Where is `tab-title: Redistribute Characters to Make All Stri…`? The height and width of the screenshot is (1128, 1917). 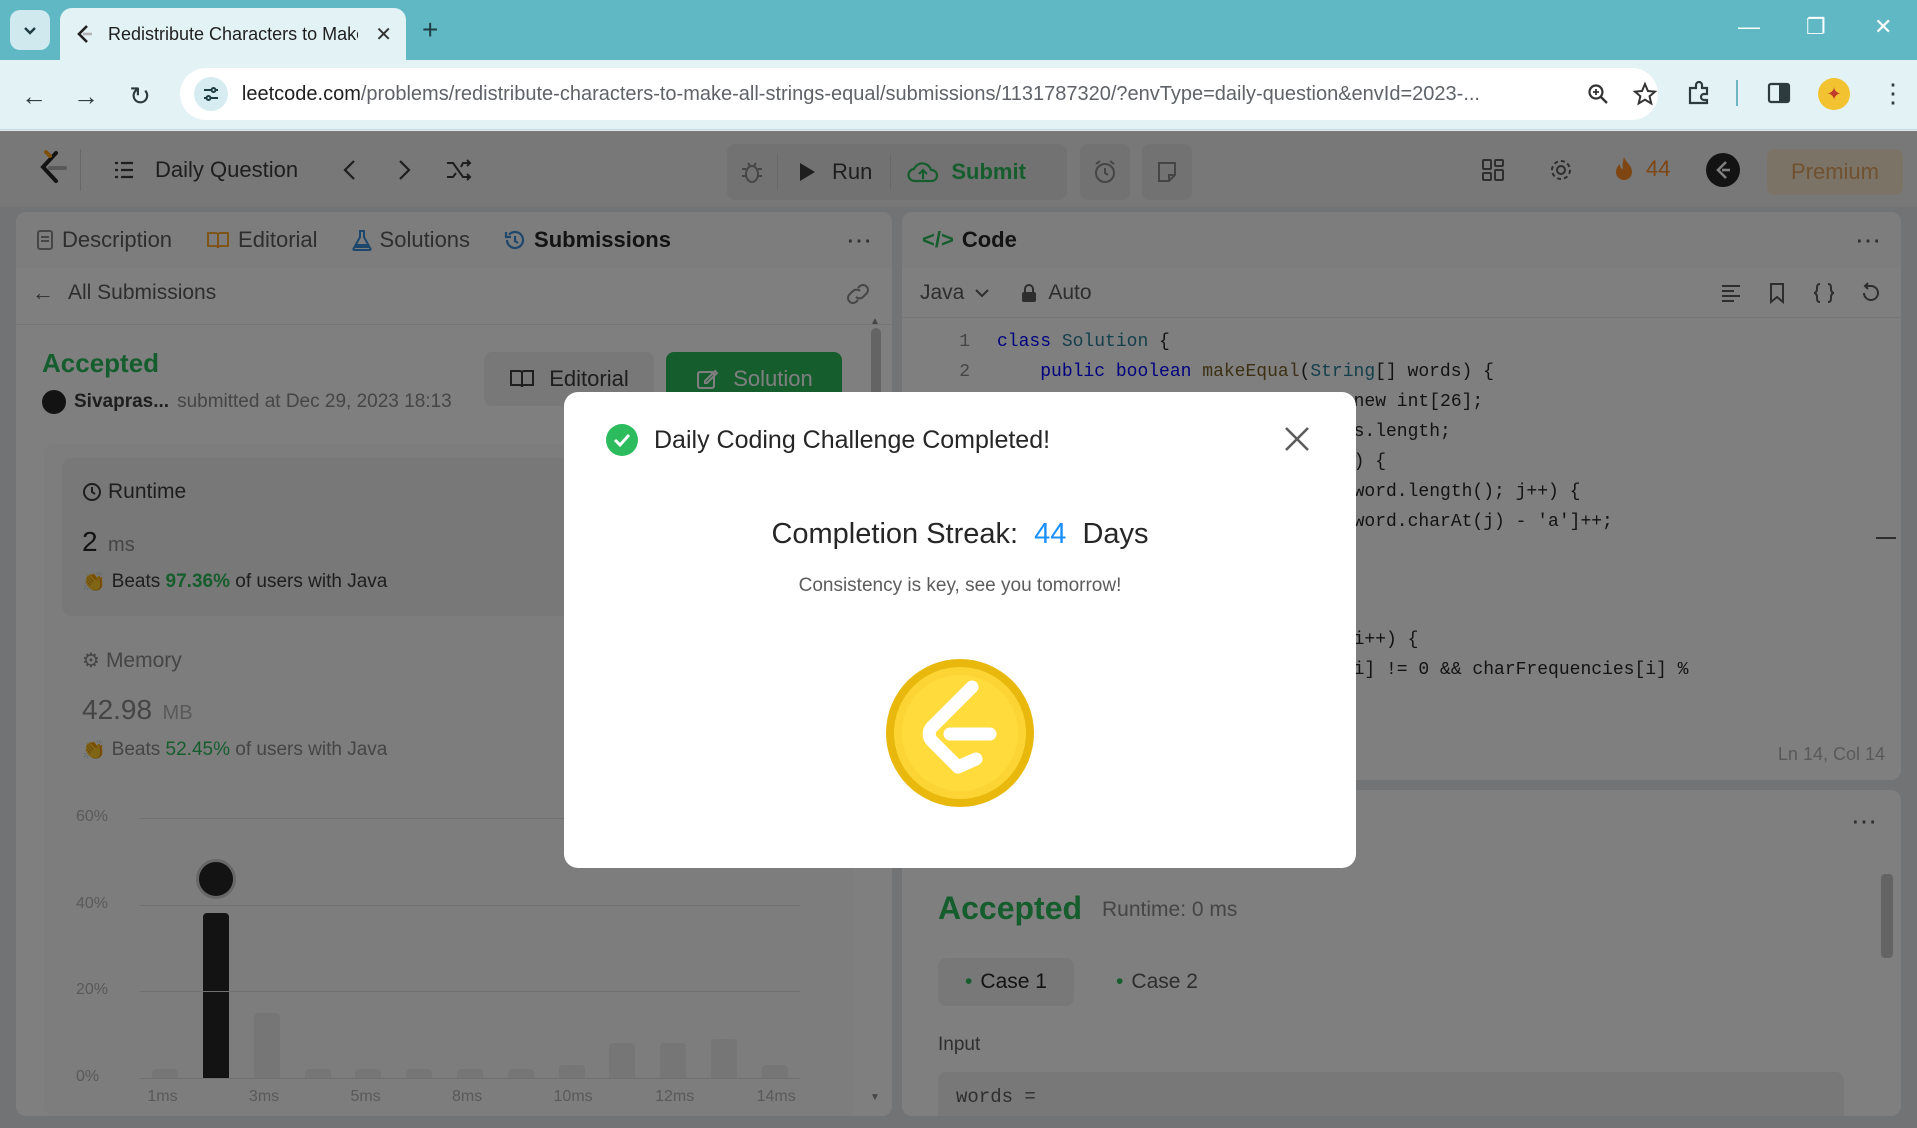 tab-title: Redistribute Characters to Make All Stri… is located at coordinates (233, 33).